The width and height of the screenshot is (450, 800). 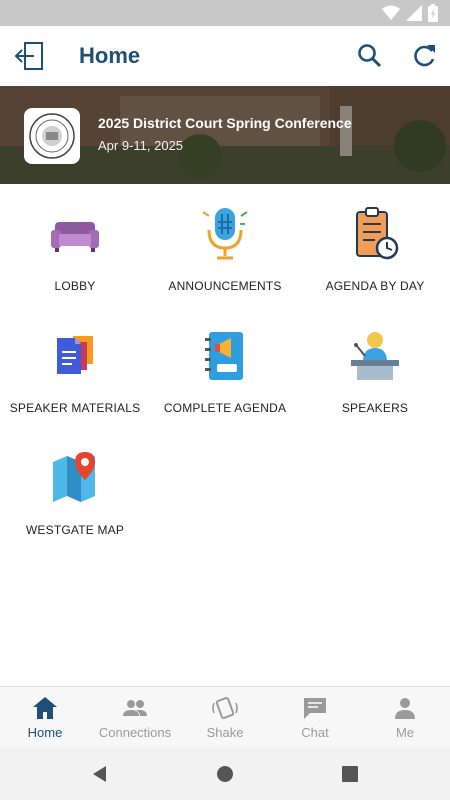 What do you see at coordinates (370, 56) in the screenshot?
I see `search-icon` at bounding box center [370, 56].